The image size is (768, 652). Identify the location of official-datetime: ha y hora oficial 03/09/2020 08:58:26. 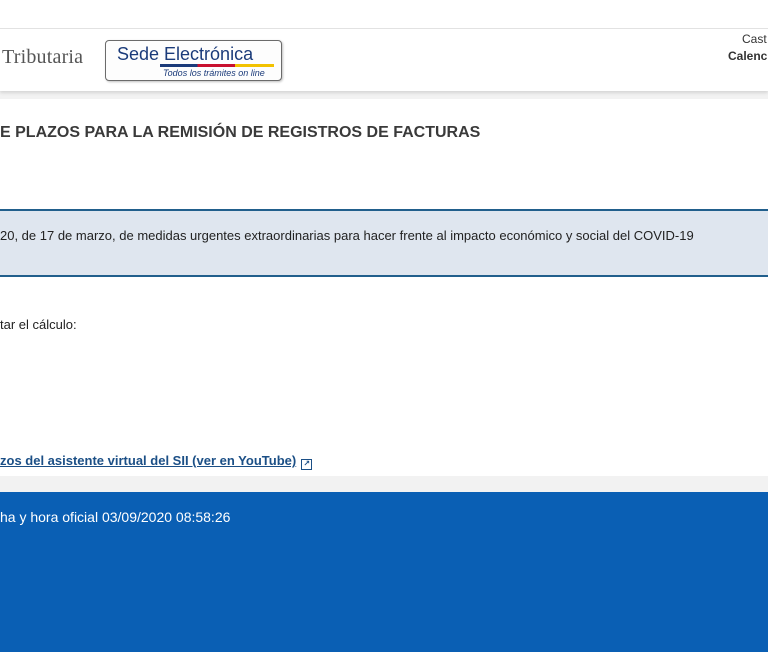
(115, 517).